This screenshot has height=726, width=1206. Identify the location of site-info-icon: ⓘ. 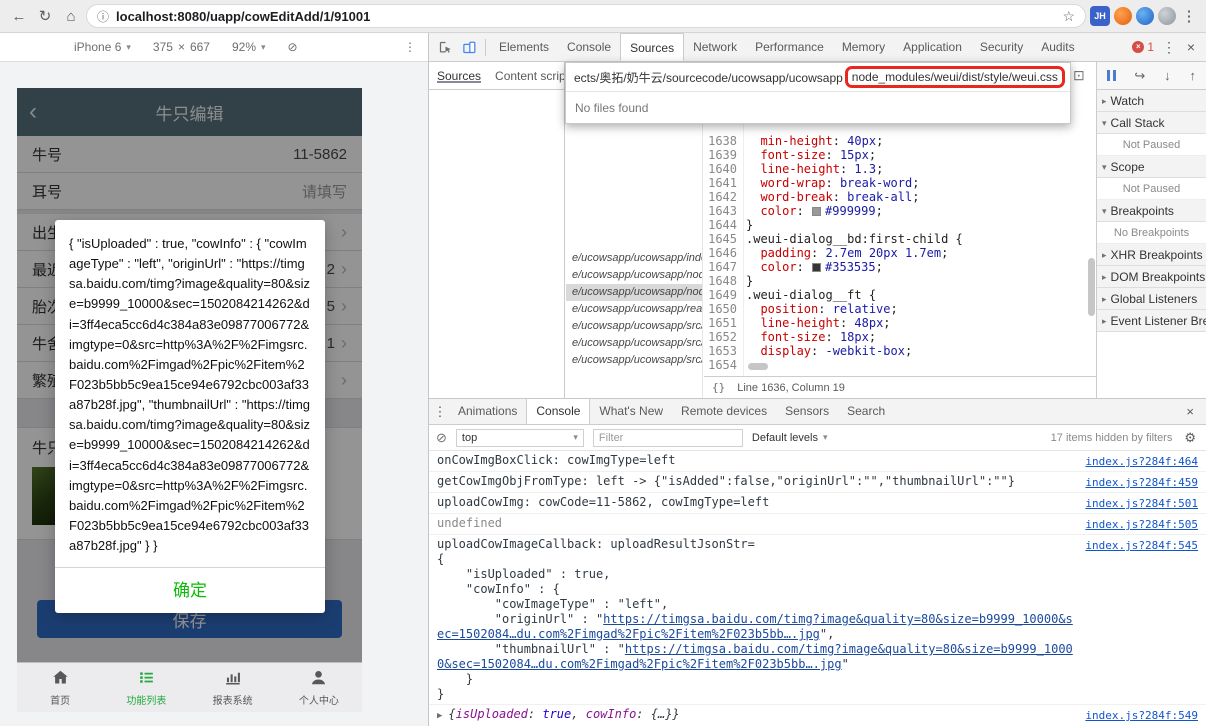
(103, 16).